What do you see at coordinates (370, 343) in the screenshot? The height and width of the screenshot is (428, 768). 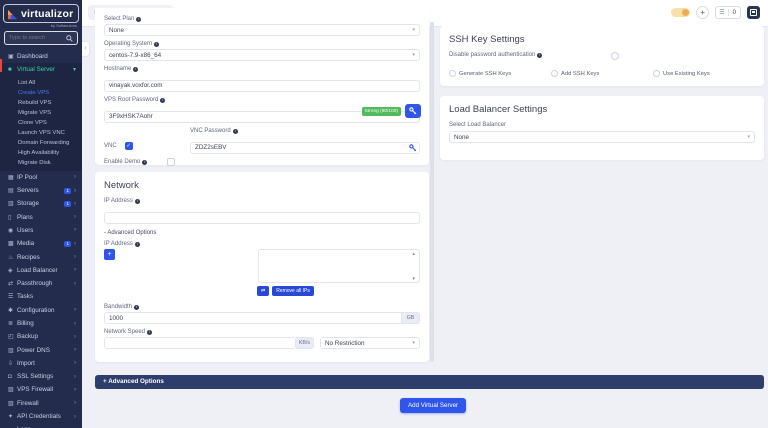 I see `restriction-dropdown: No Restriction ▾` at bounding box center [370, 343].